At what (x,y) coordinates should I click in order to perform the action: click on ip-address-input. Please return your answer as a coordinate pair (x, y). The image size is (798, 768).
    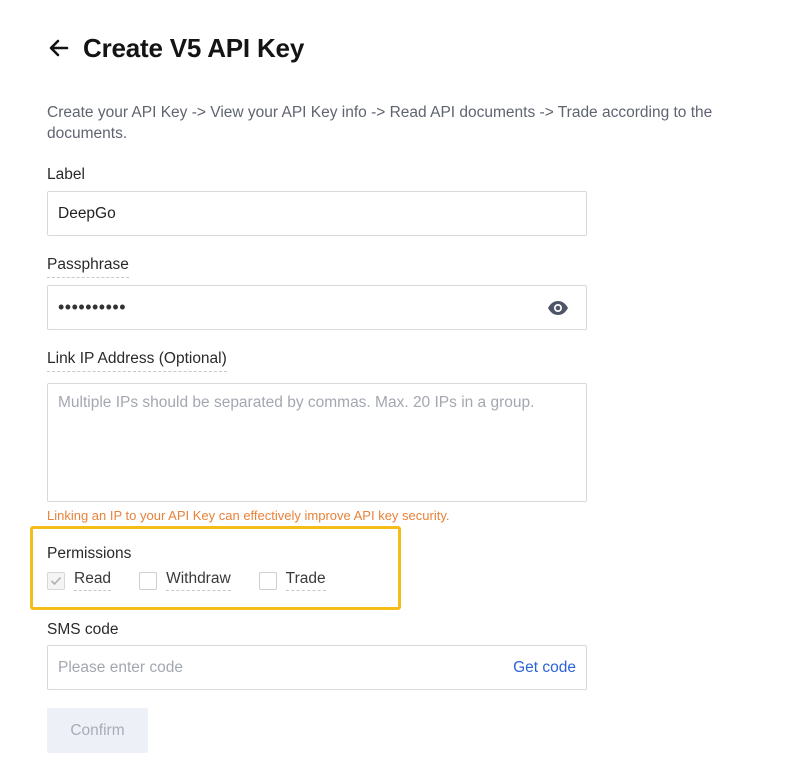
    Looking at the image, I should click on (317, 442).